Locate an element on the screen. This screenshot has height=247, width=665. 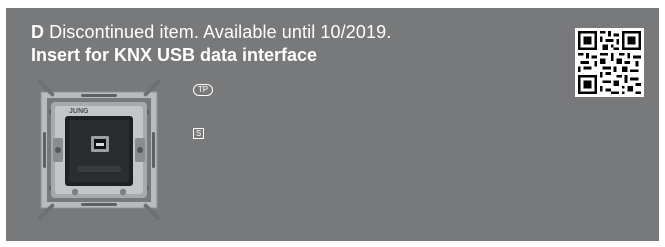
brand-marking: JUNG is located at coordinates (79, 111).